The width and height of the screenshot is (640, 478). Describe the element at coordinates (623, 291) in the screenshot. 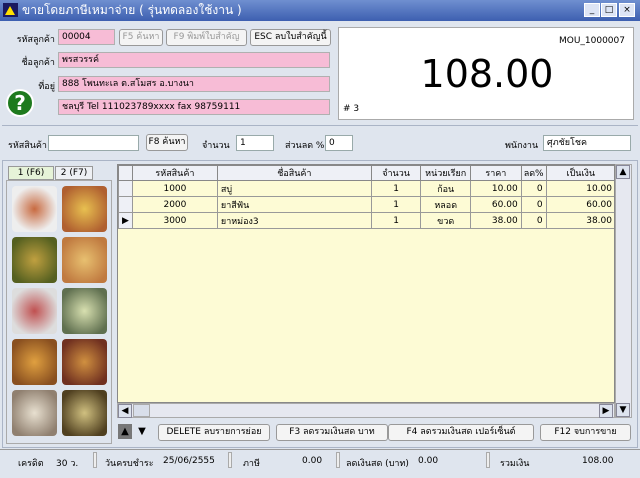

I see `vertical-scrollbar` at that location.